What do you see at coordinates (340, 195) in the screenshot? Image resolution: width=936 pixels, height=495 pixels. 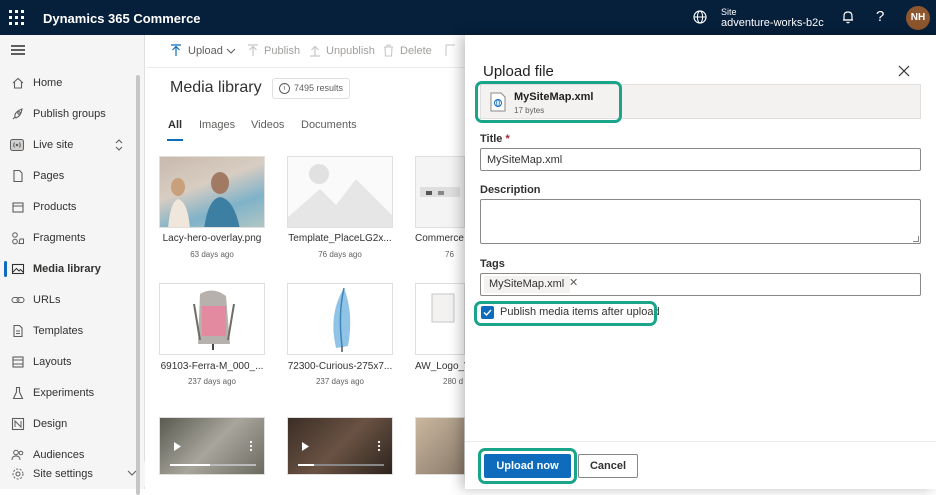 I see `placeholder-image` at bounding box center [340, 195].